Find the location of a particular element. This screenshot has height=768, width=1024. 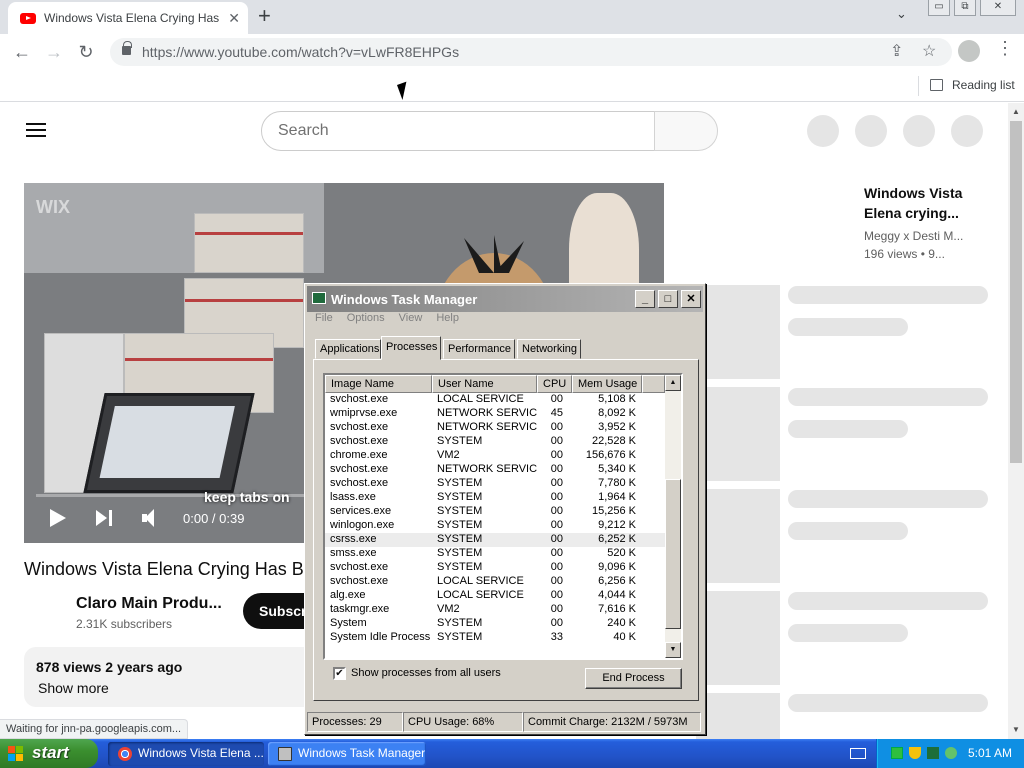

window-close-button: ✕ is located at coordinates (998, 8).